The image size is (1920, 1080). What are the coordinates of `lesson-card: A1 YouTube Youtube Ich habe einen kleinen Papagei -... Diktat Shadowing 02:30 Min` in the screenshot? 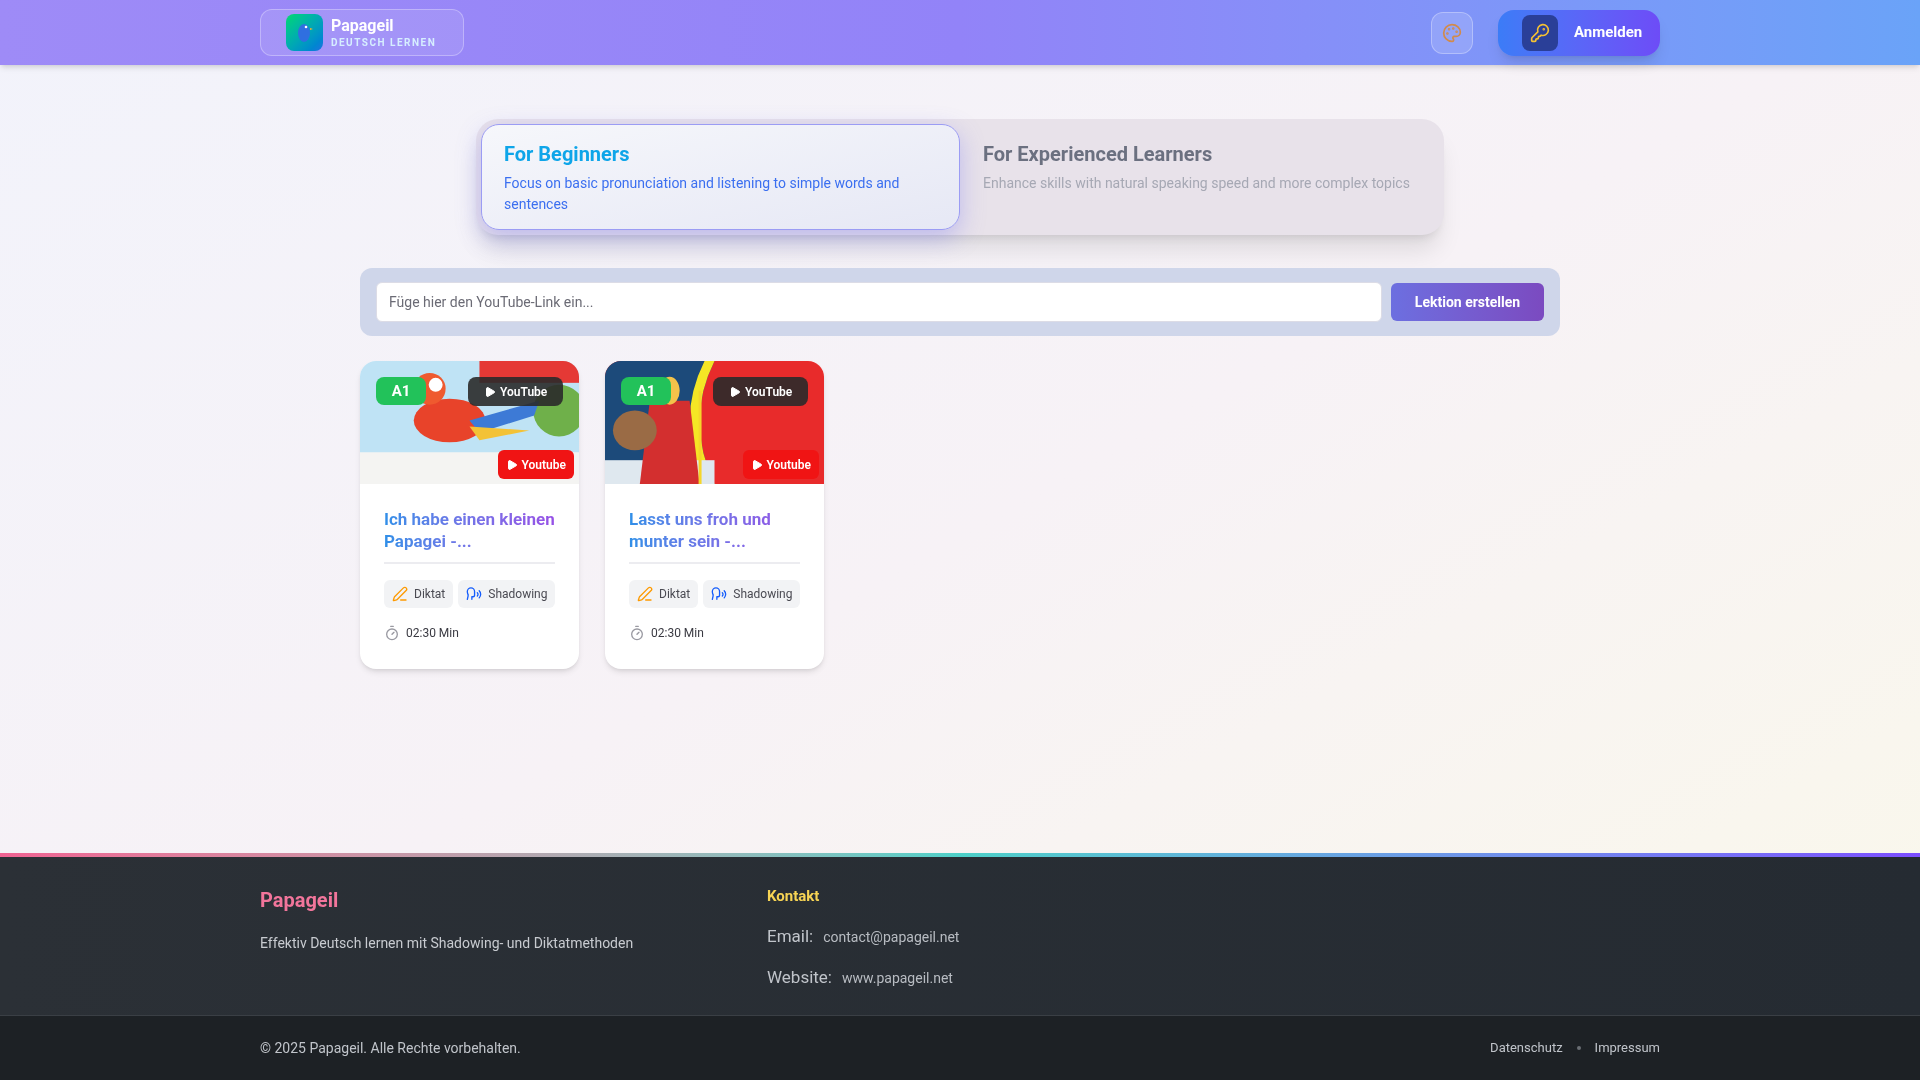 It's located at (469, 515).